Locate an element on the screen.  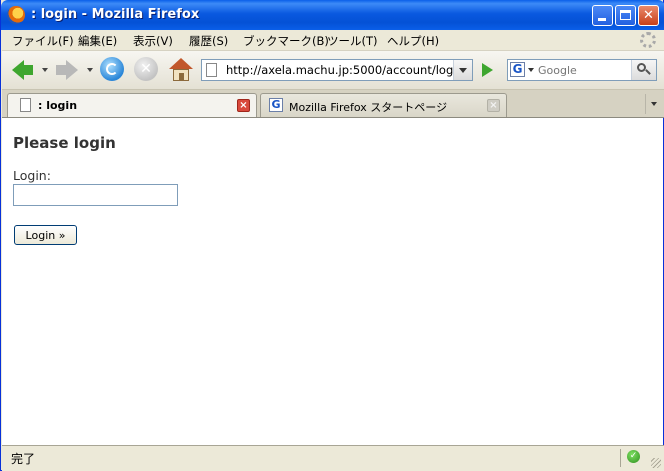
maximize-button is located at coordinates (625, 15).